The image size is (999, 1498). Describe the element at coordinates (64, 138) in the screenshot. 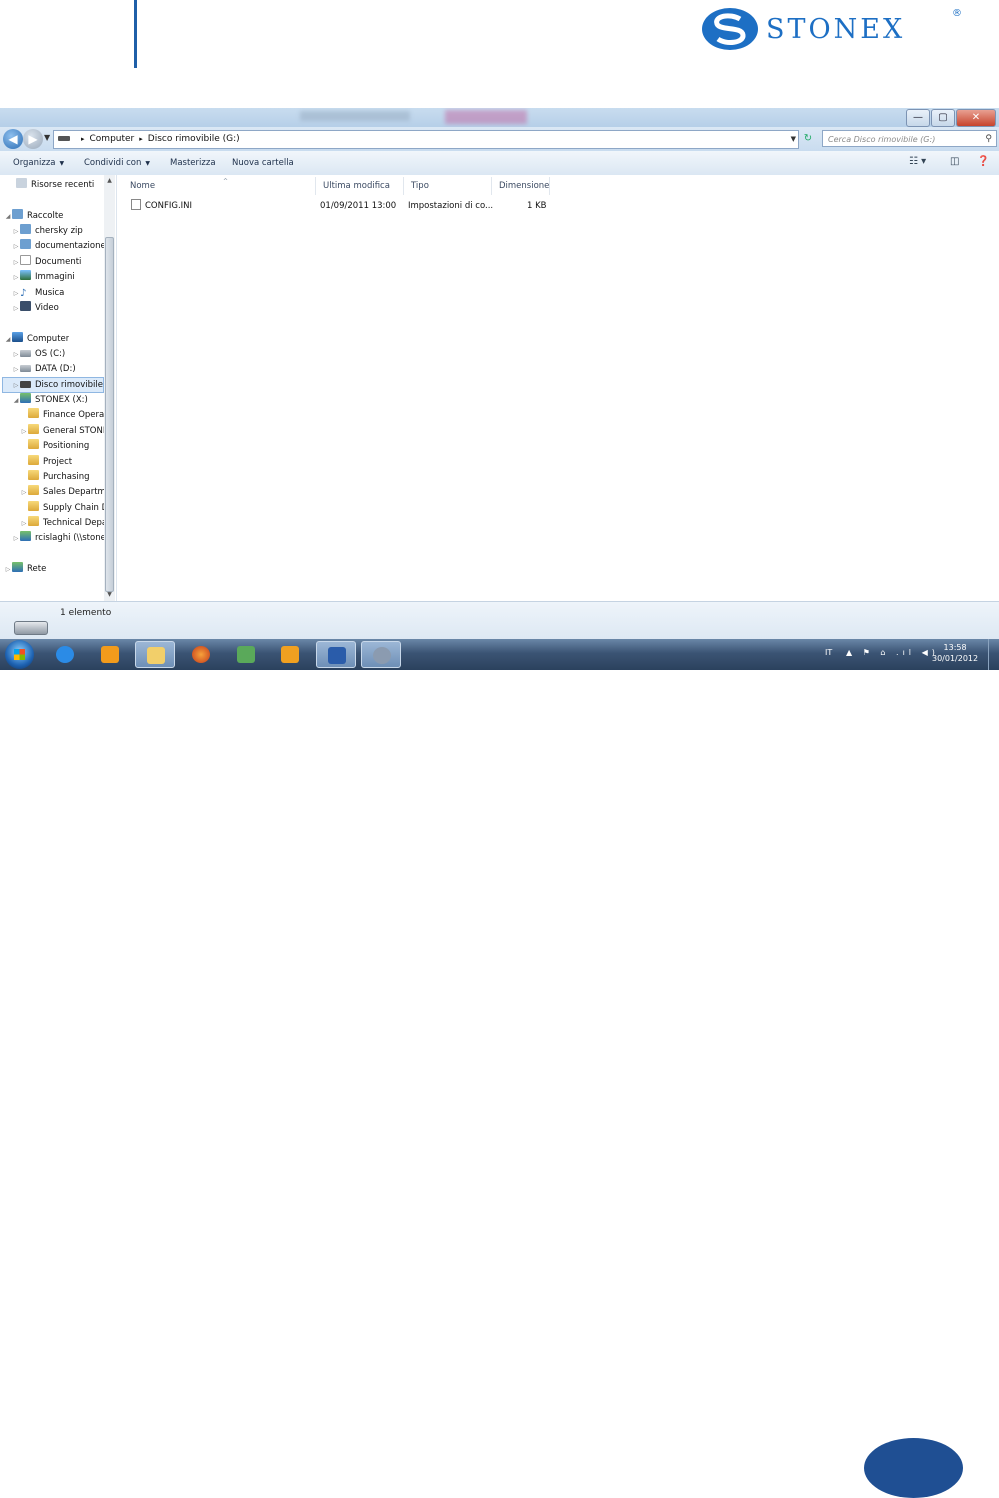

I see `drive-icon` at that location.